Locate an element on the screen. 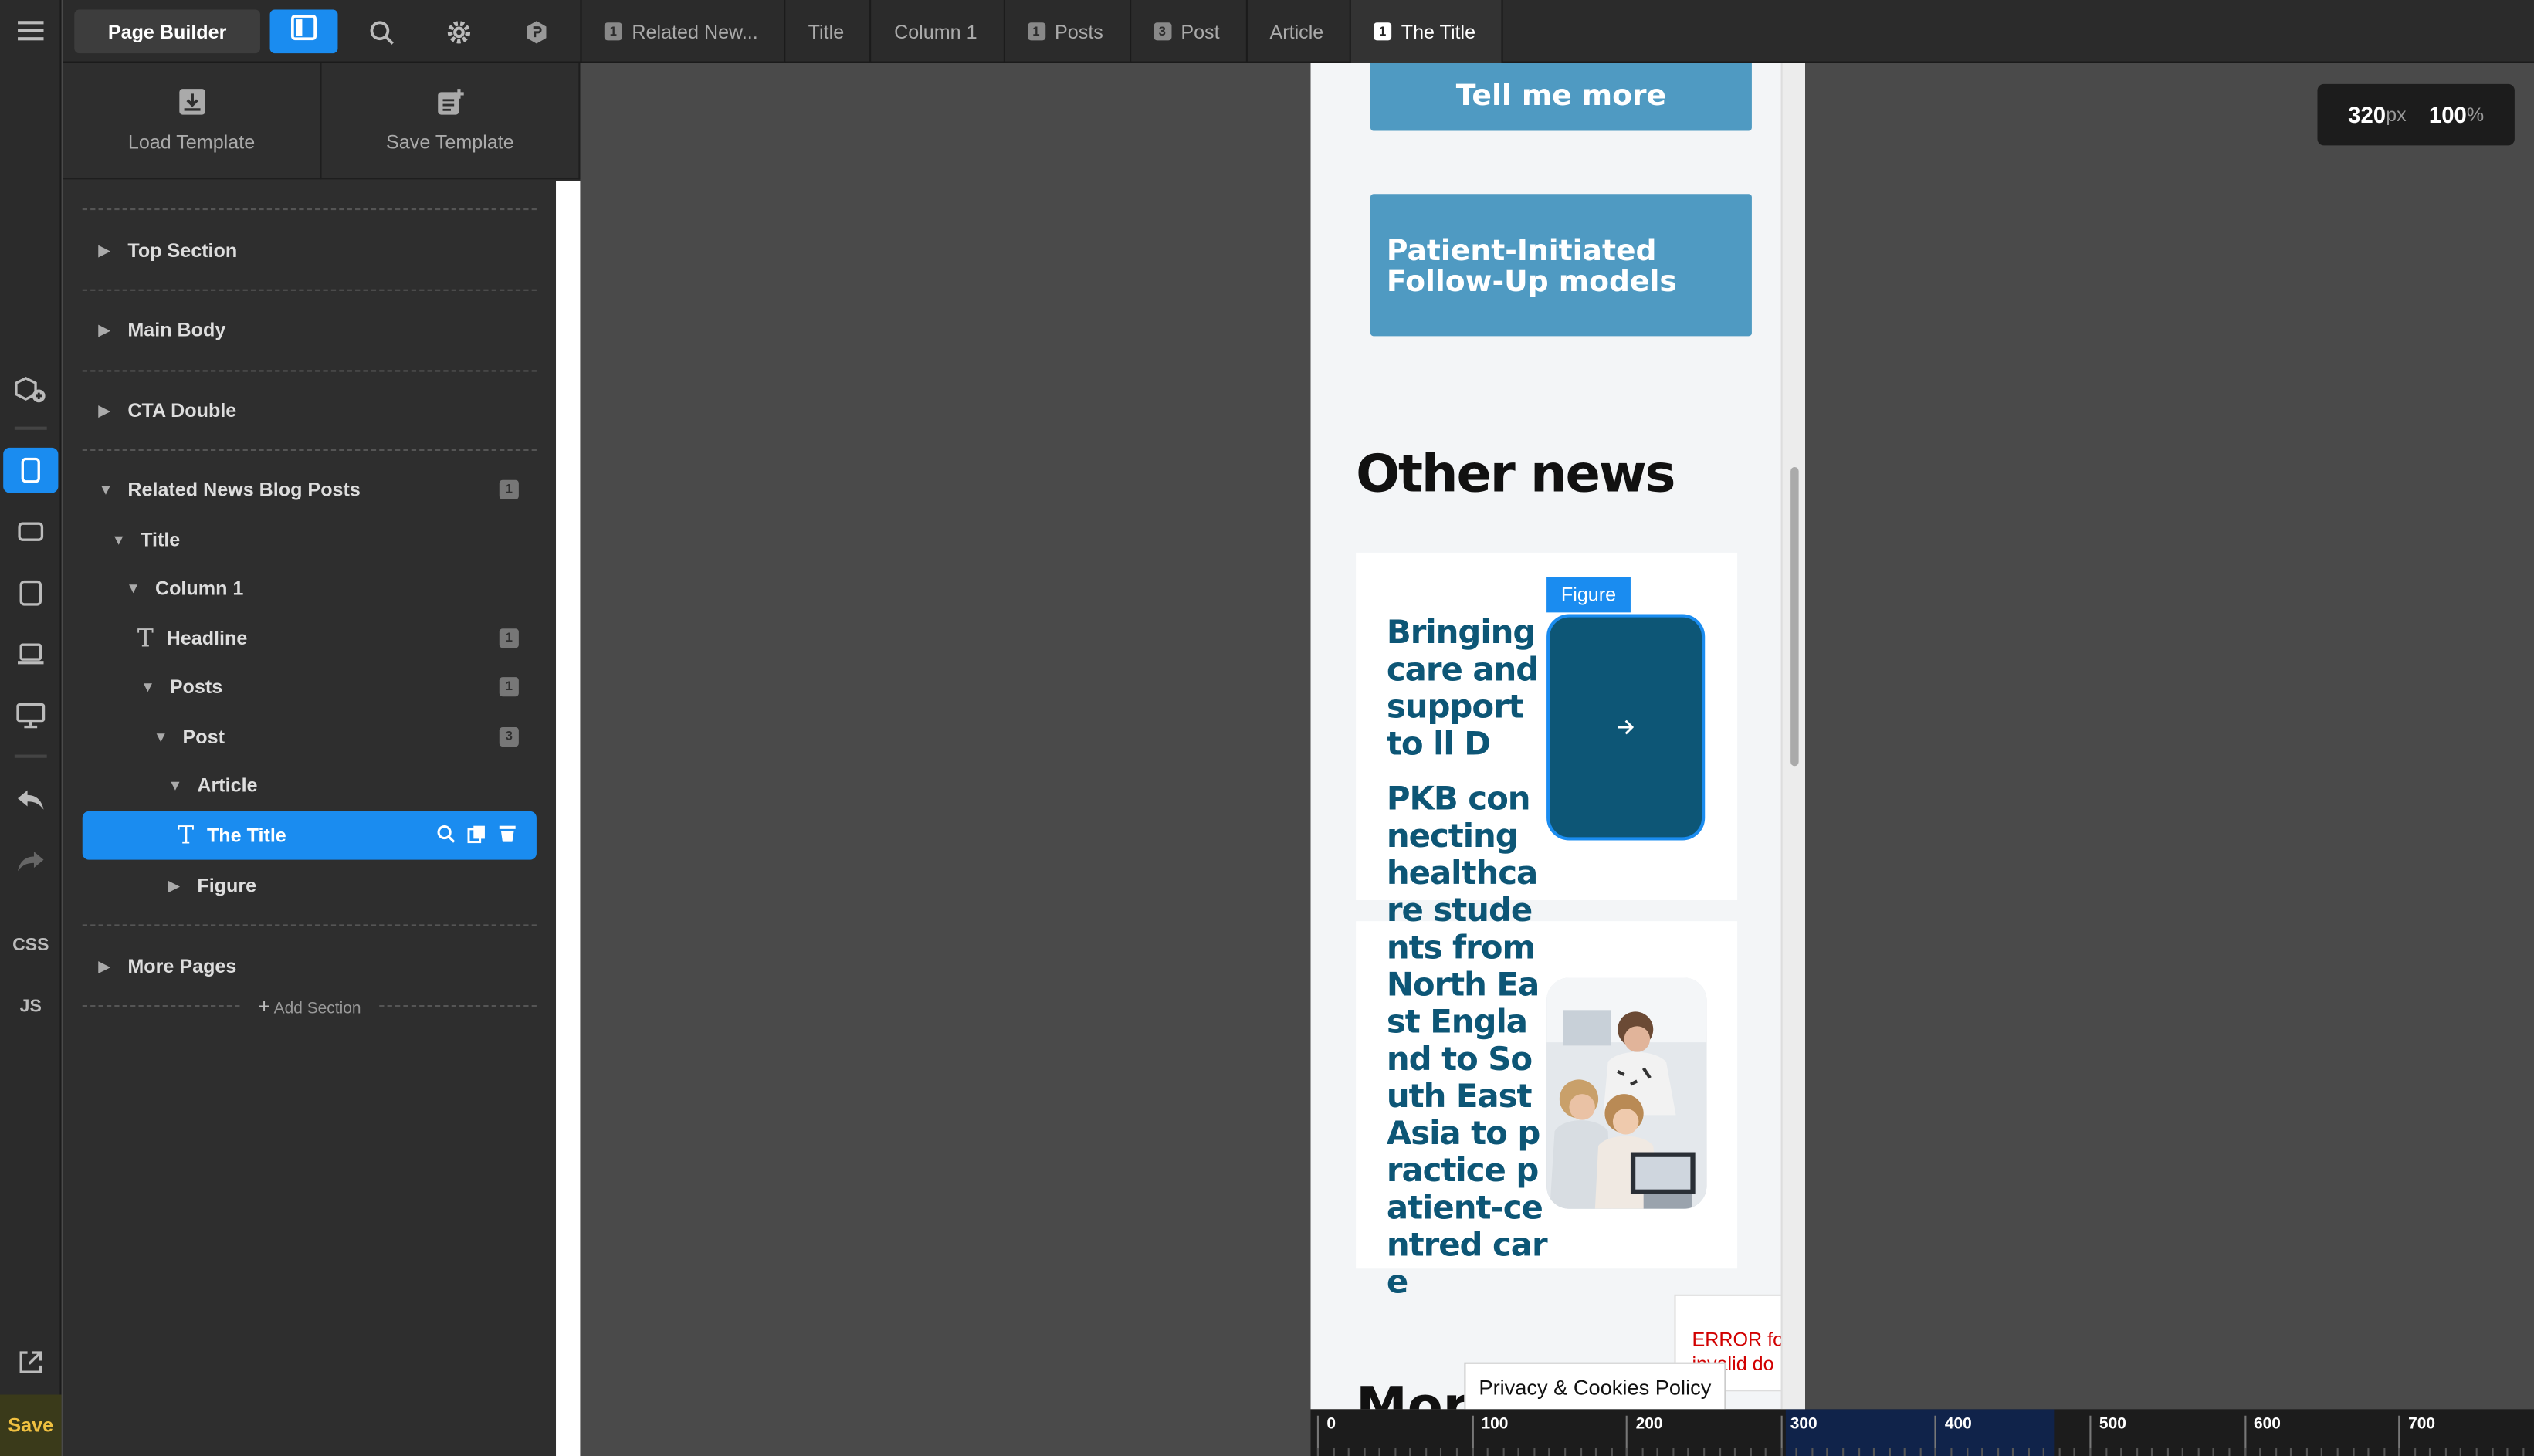 The height and width of the screenshot is (1456, 2534). duplicate-icon is located at coordinates (476, 836).